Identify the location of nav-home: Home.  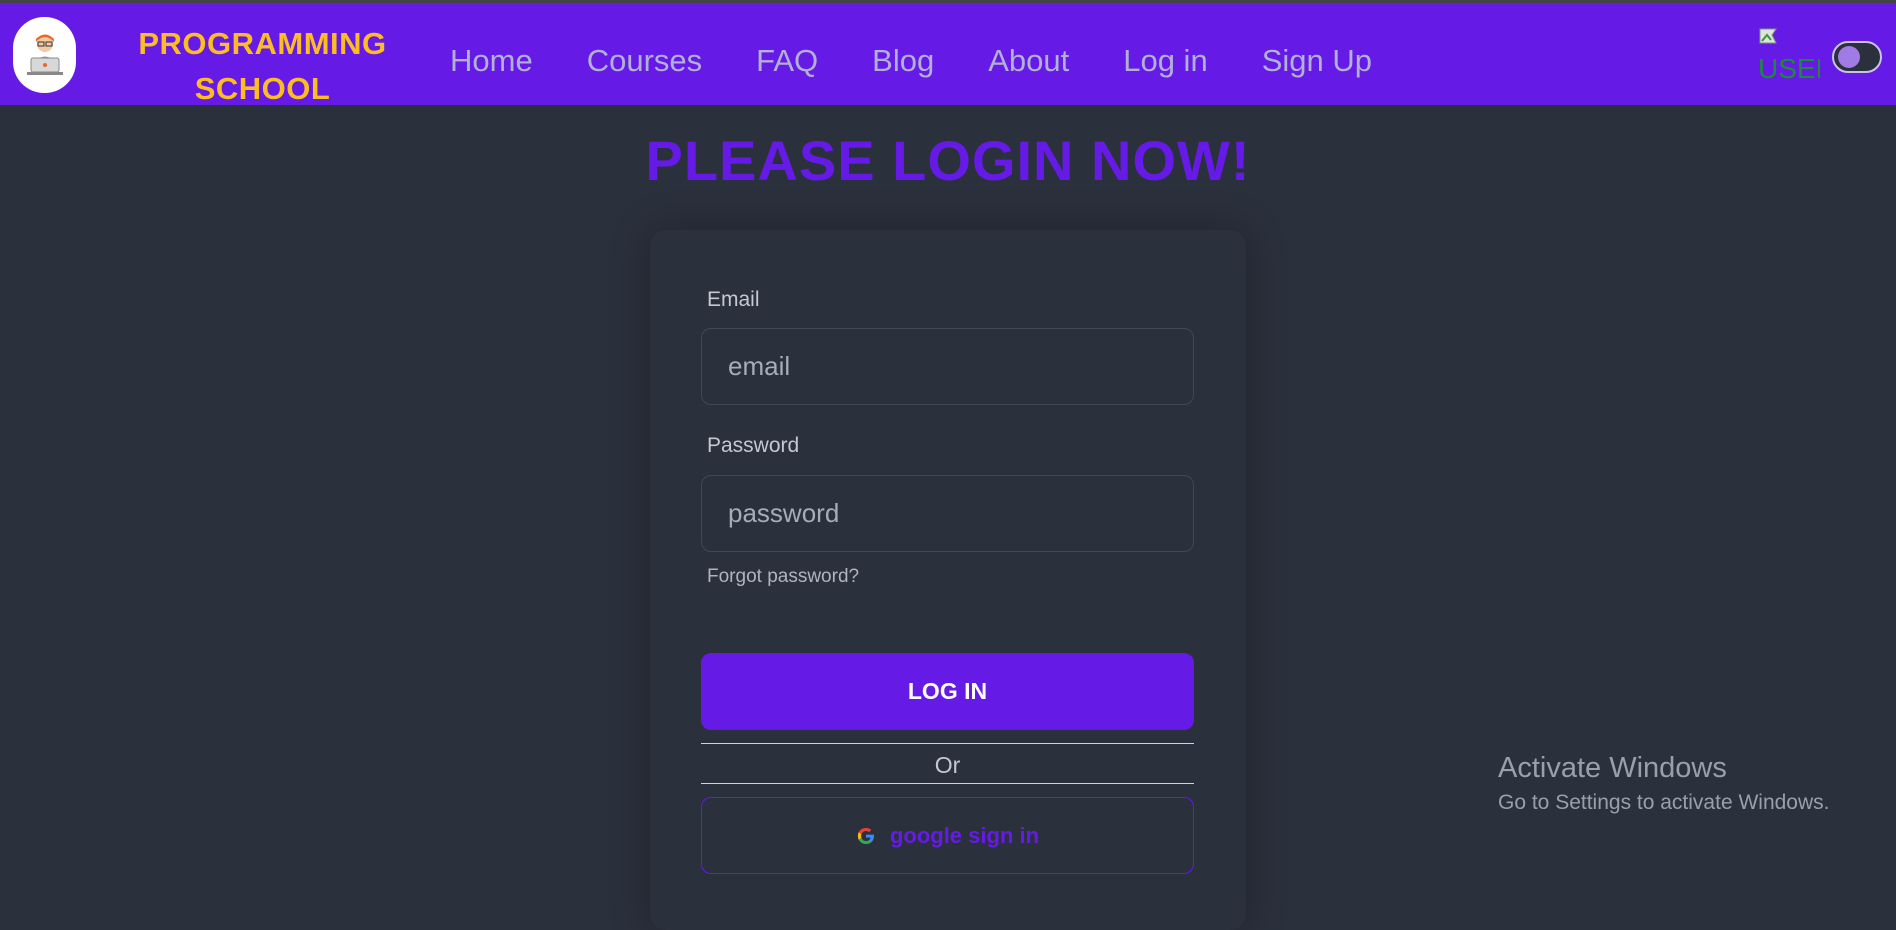
(491, 61).